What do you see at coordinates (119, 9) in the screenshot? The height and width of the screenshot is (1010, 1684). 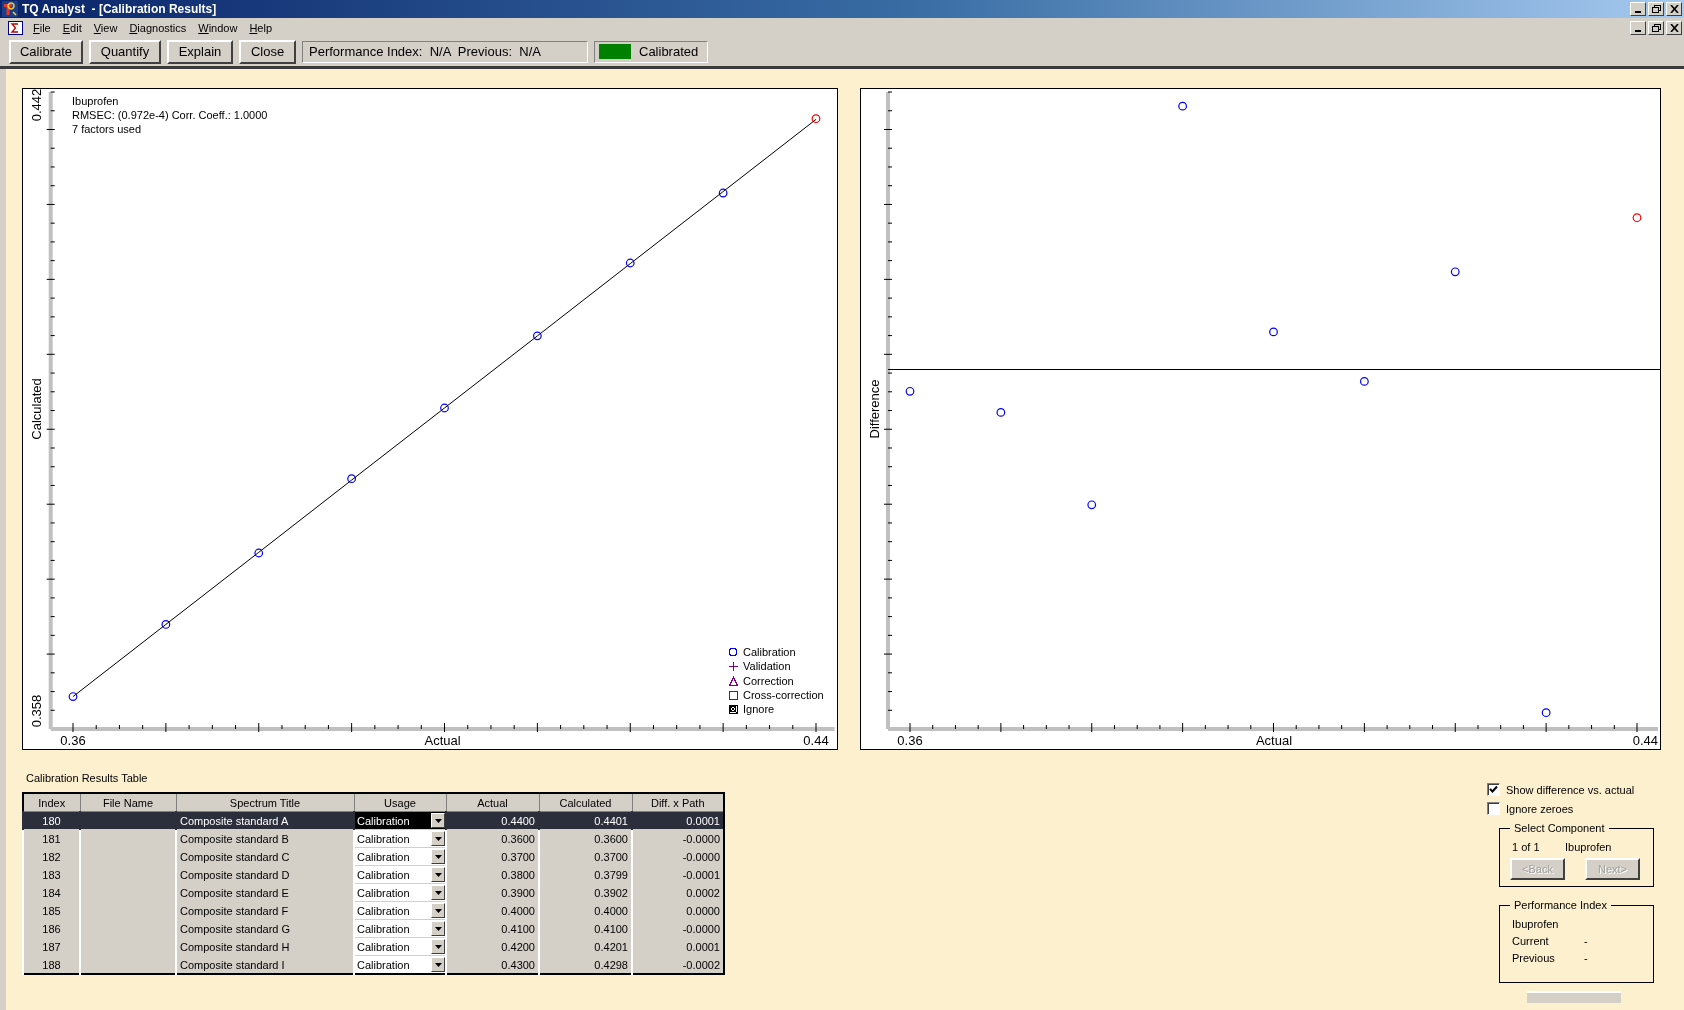 I see `window-title: TQ Analyst - [Calibration Results]` at bounding box center [119, 9].